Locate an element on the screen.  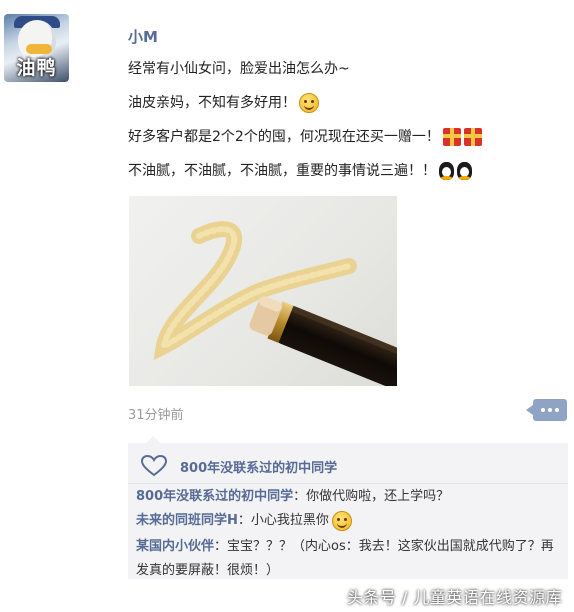
avatar-text: 油鸭 is located at coordinates (36, 68).